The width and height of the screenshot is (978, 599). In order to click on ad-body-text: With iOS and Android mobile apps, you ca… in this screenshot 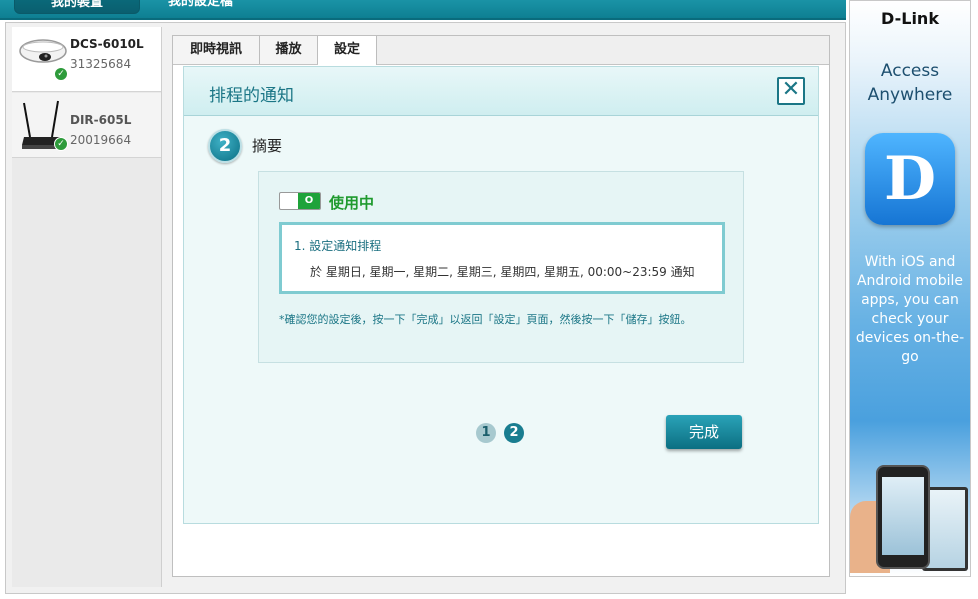, I will do `click(910, 309)`.